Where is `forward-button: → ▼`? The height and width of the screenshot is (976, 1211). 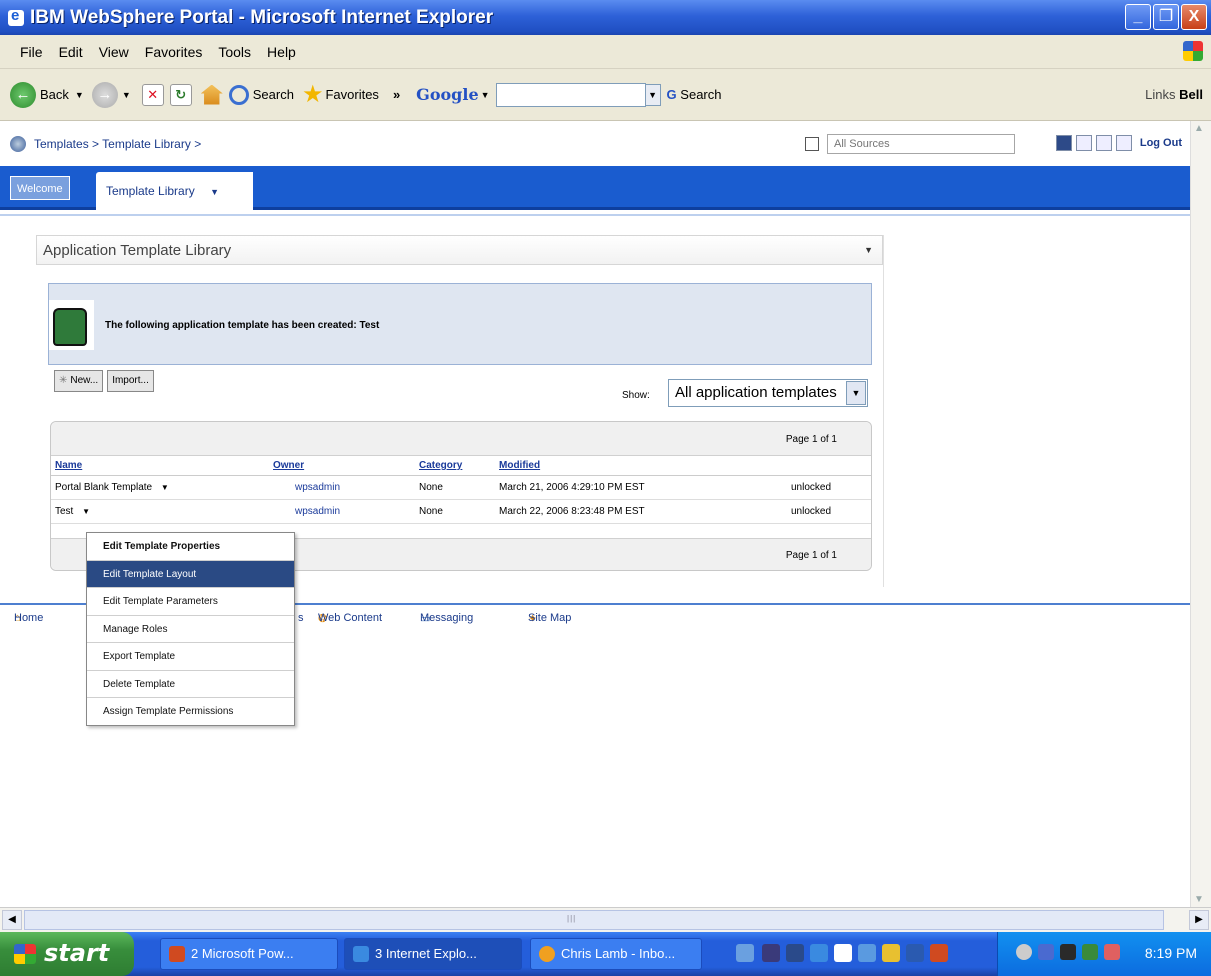 forward-button: → ▼ is located at coordinates (111, 94).